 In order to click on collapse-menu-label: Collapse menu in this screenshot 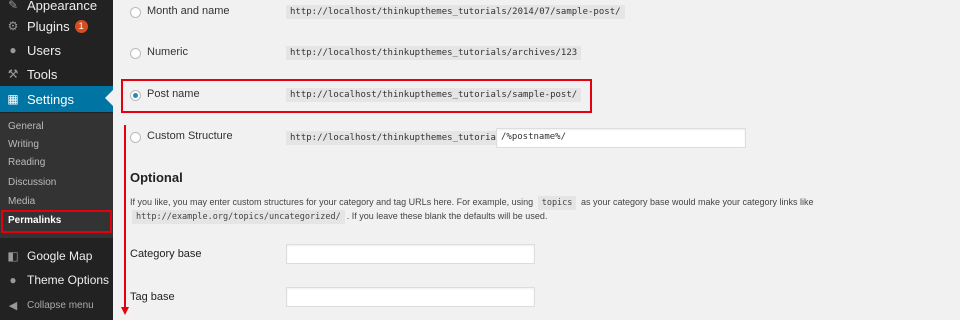, I will do `click(60, 305)`.